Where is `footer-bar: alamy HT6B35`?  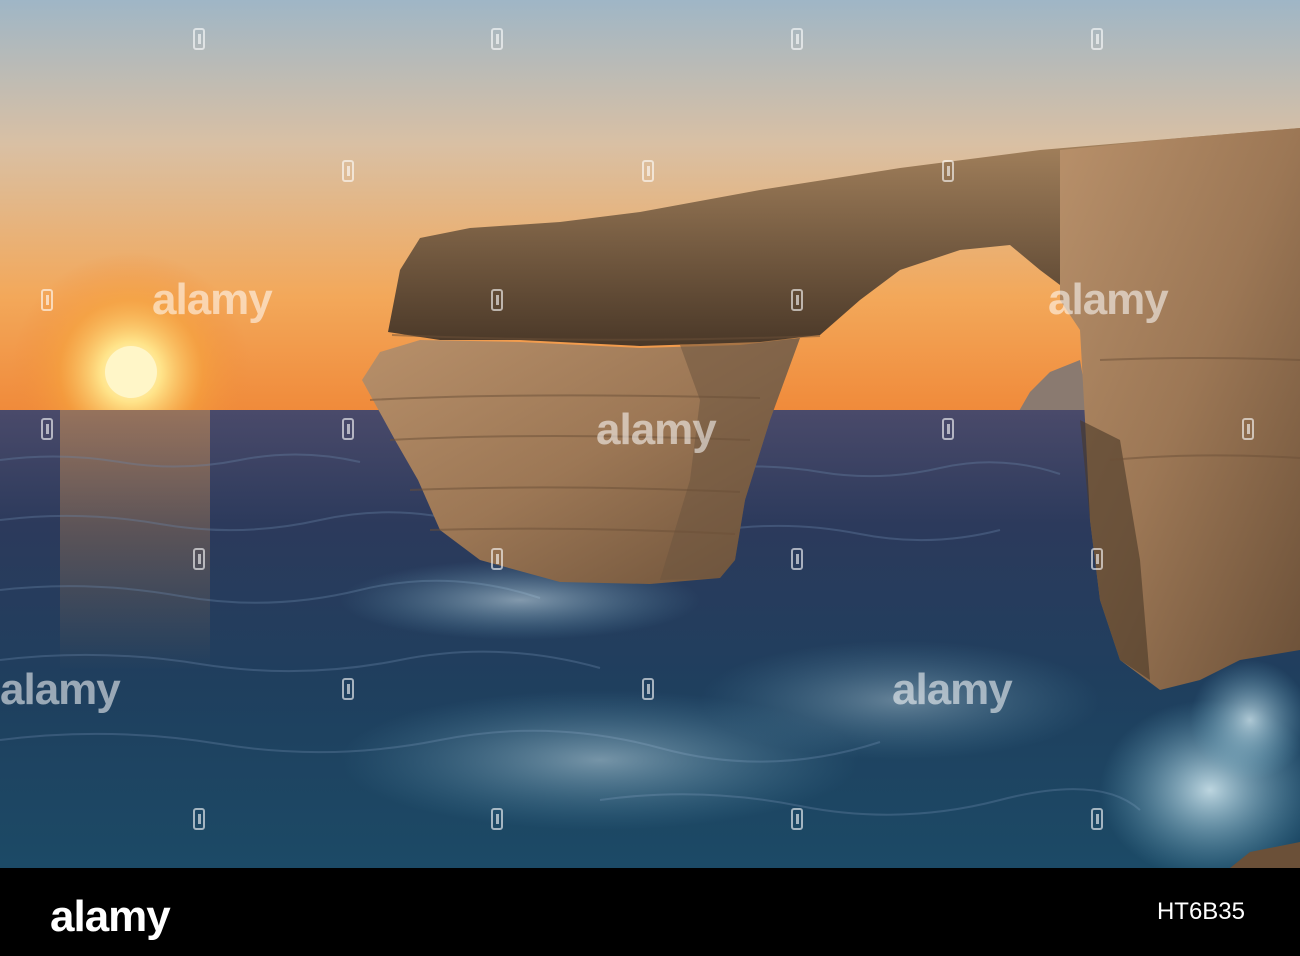
footer-bar: alamy HT6B35 is located at coordinates (650, 912).